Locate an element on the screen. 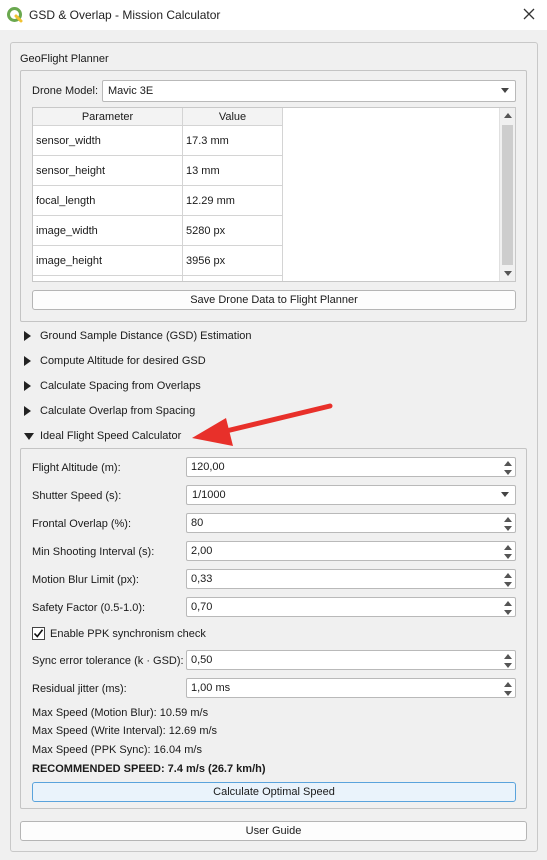  section-label: Compute Altitude for desired GSD is located at coordinates (123, 361).